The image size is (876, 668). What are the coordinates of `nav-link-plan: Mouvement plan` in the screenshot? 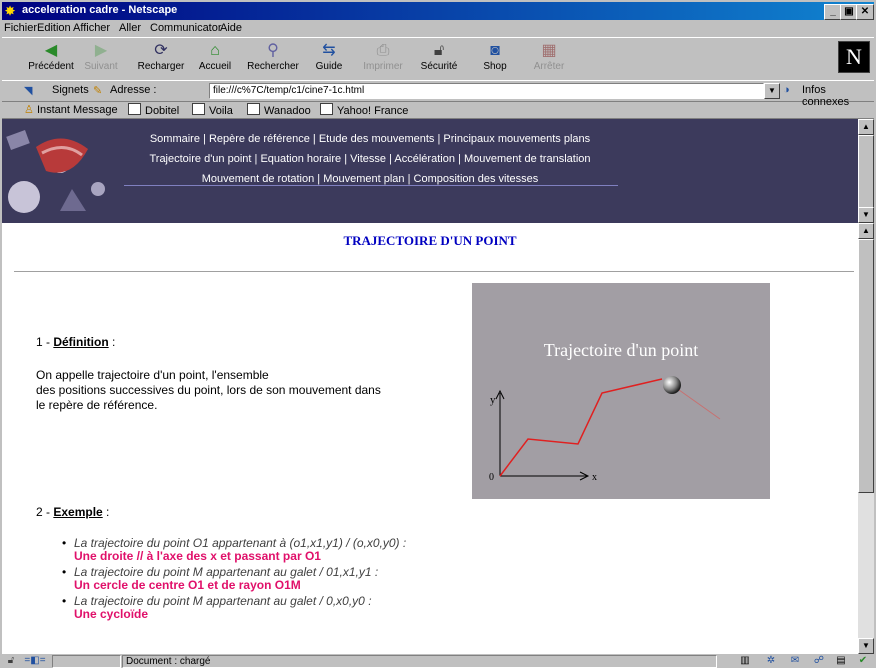 It's located at (363, 179).